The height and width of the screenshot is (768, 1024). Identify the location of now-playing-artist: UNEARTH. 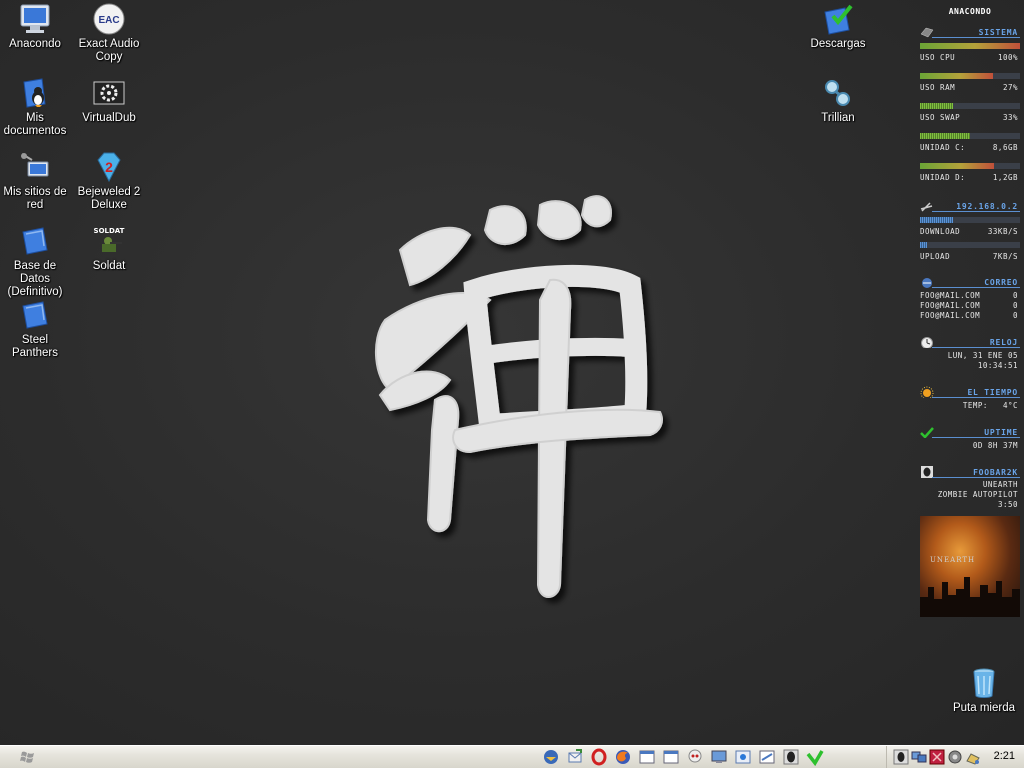
(1000, 484).